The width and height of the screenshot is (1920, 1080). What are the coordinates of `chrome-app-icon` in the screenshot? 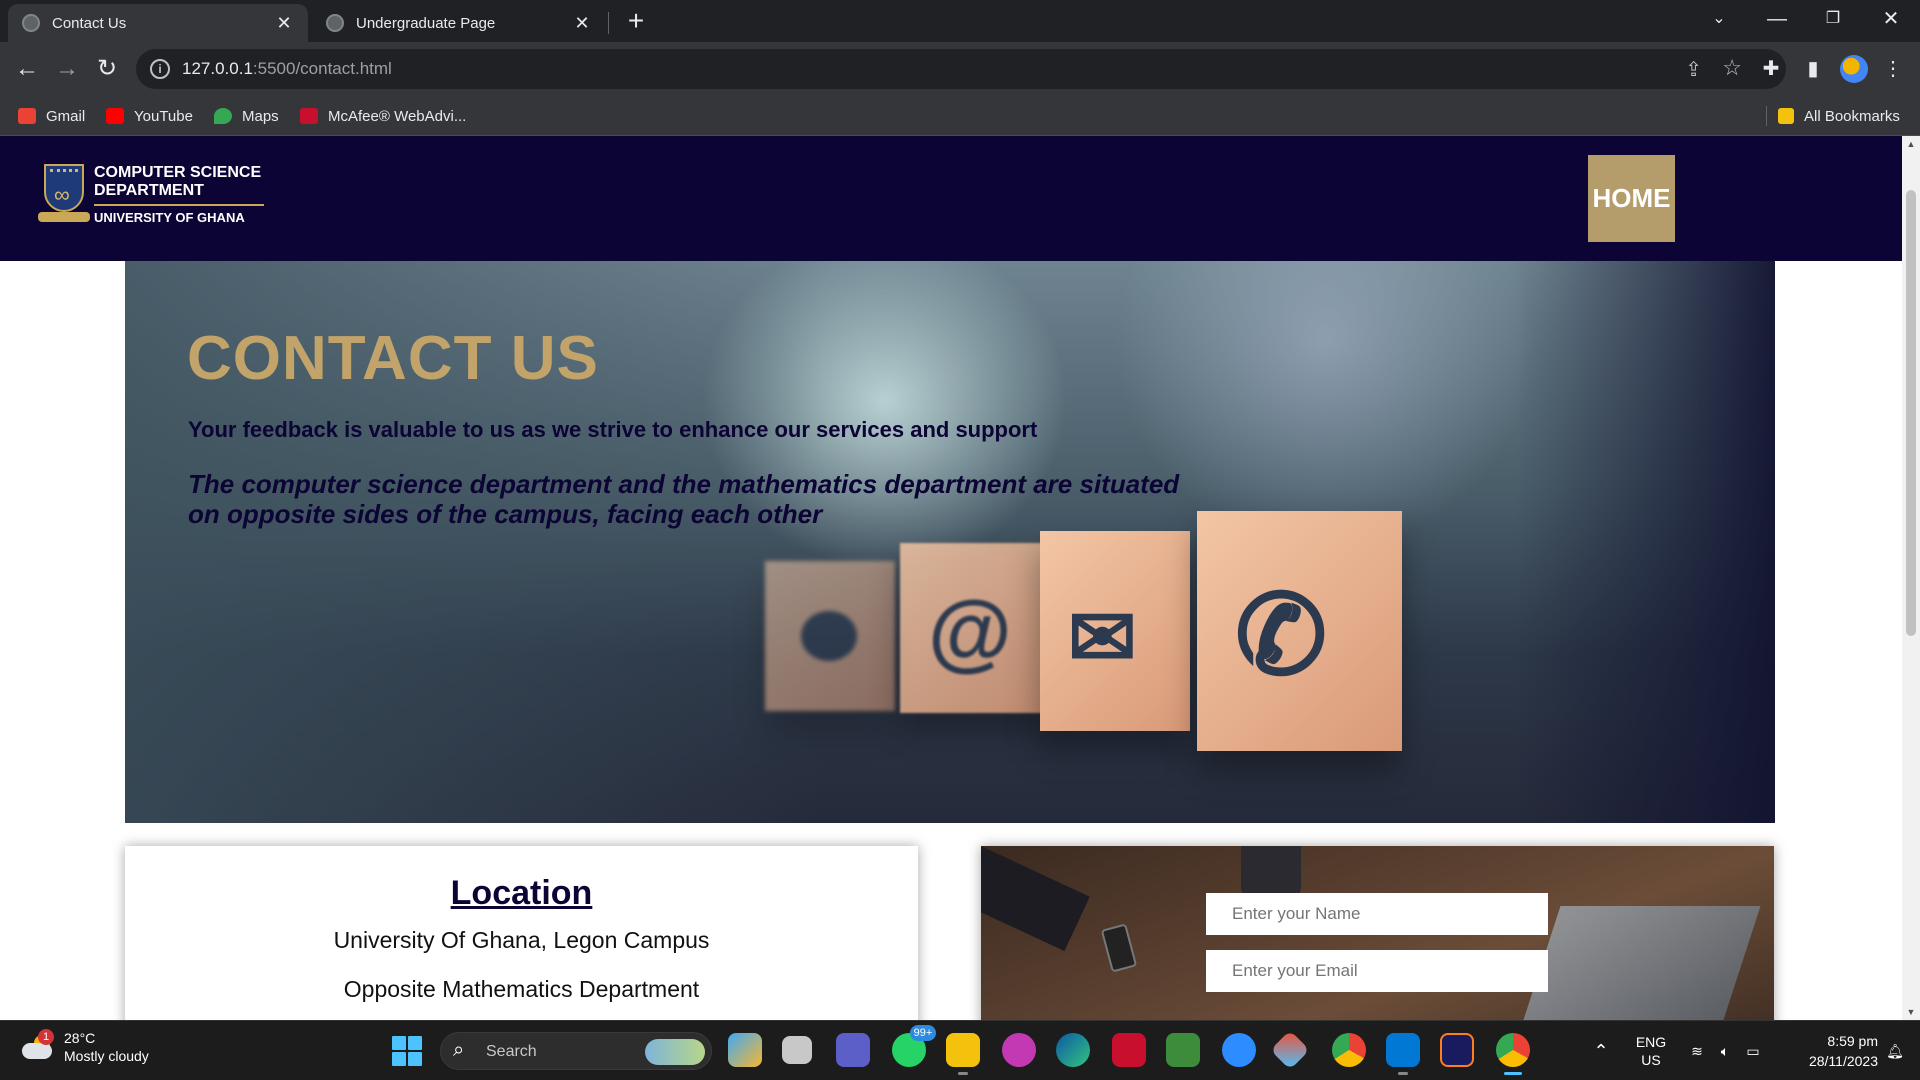 It's located at (1349, 1050).